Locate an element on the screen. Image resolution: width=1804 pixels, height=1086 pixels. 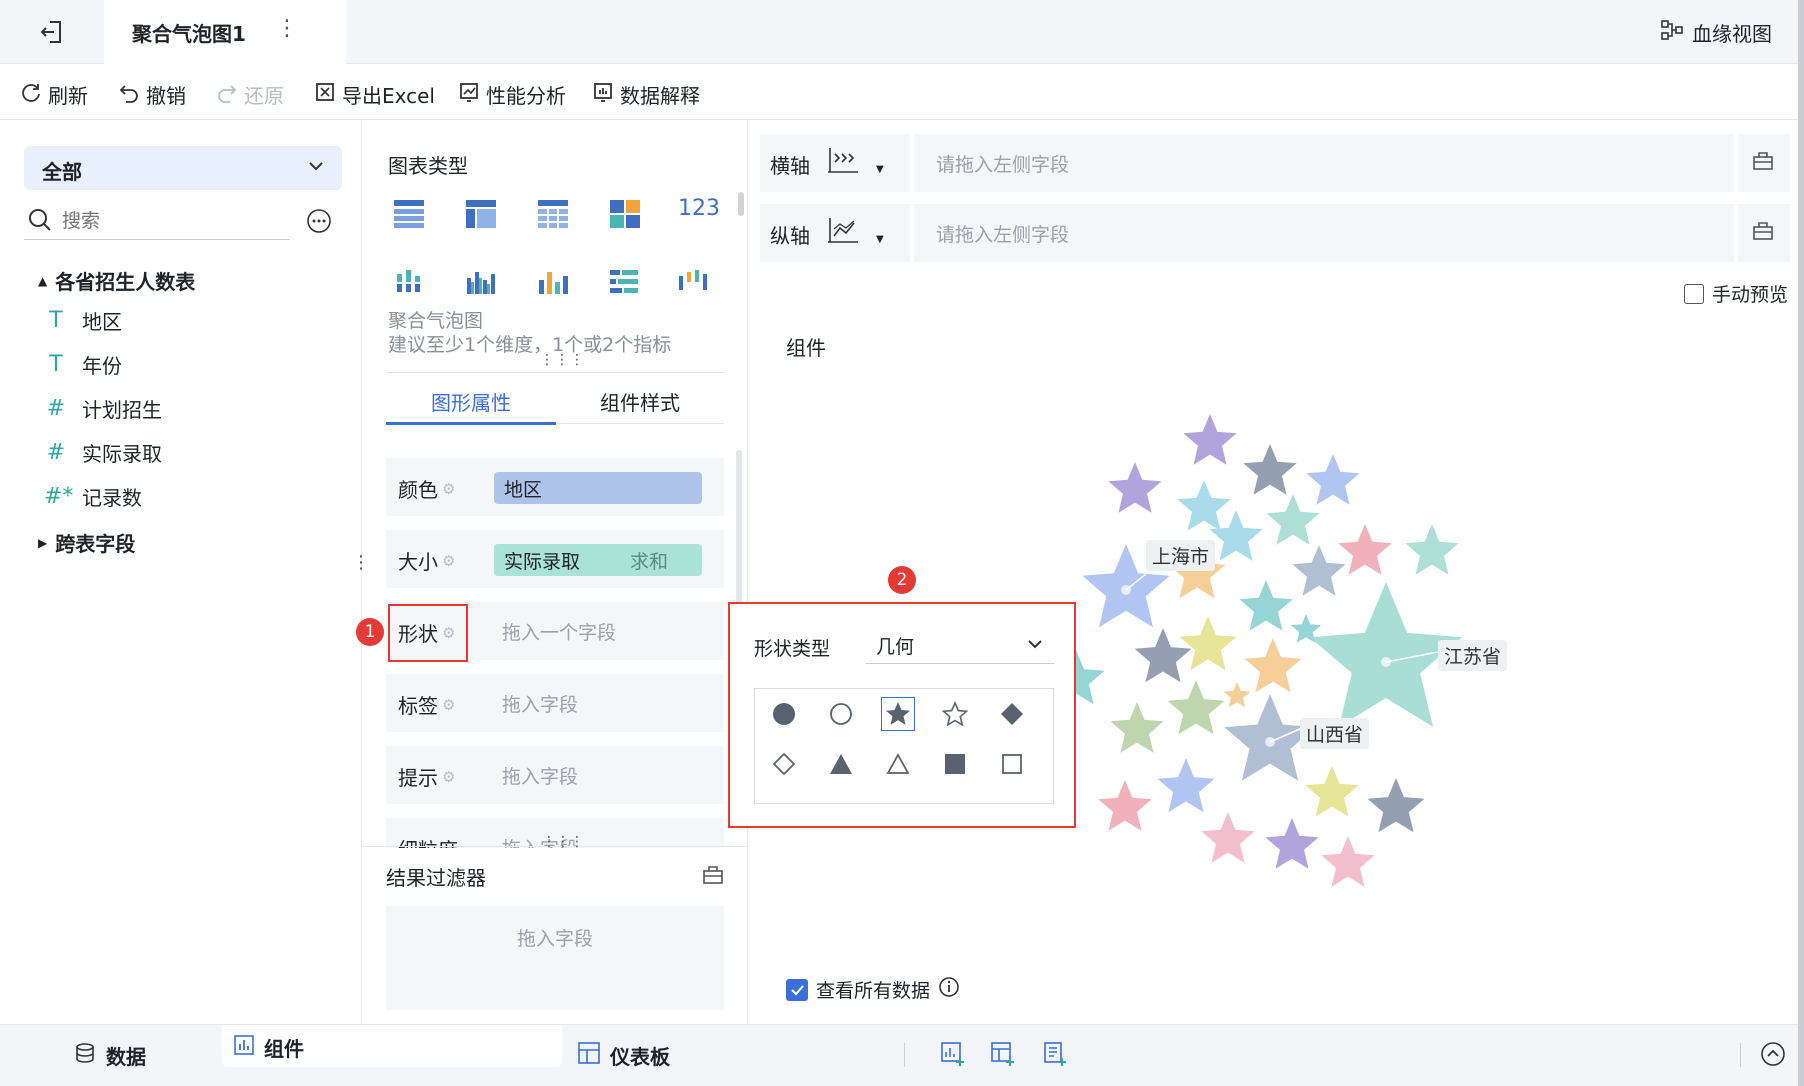
more-options-icon is located at coordinates (319, 223).